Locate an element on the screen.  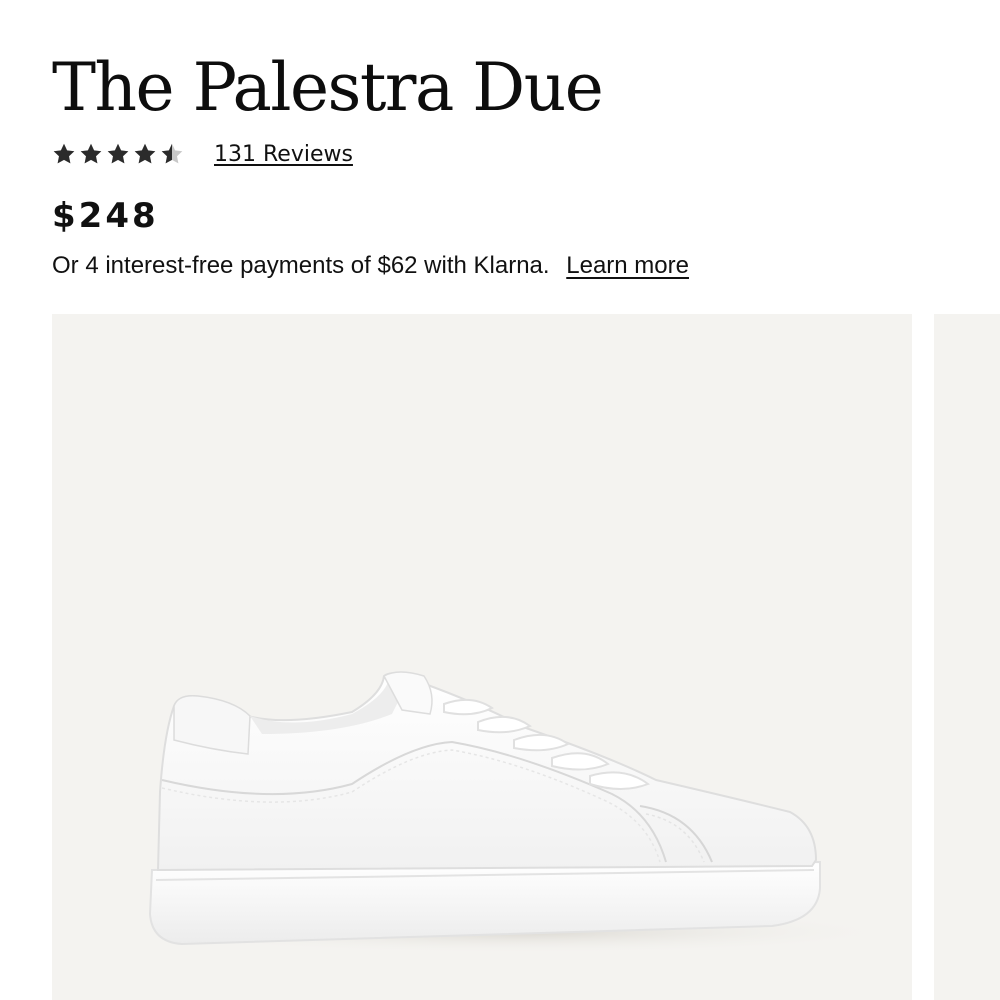
product-price: $248 is located at coordinates (105, 216).